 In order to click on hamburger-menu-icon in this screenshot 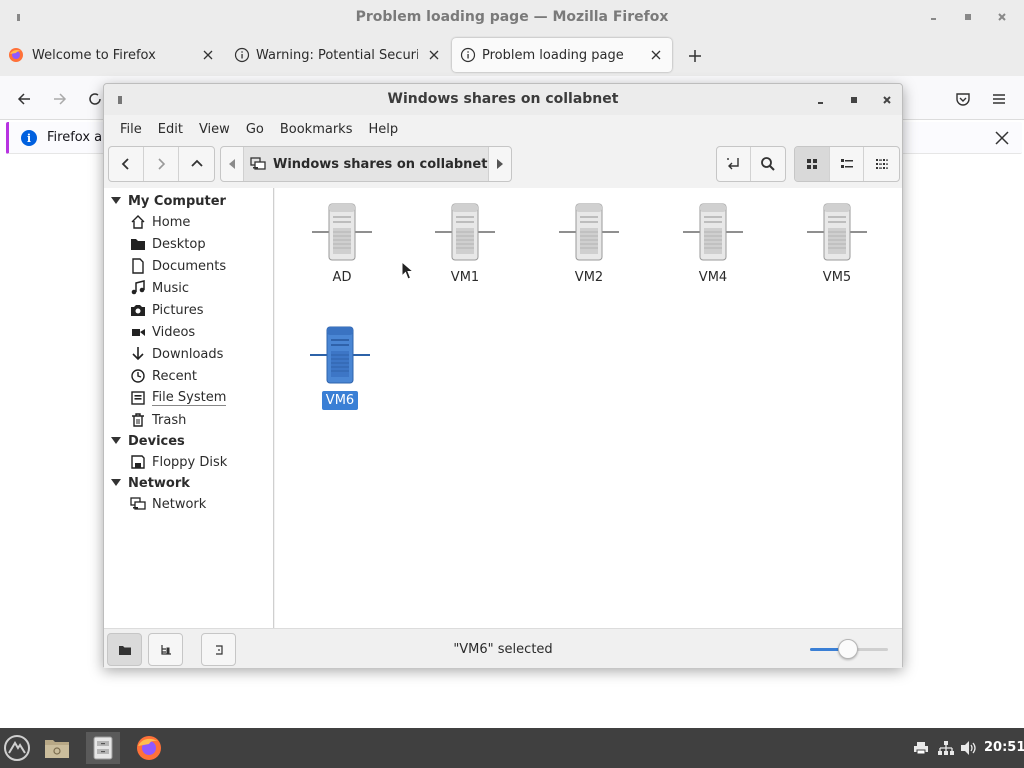, I will do `click(999, 99)`.